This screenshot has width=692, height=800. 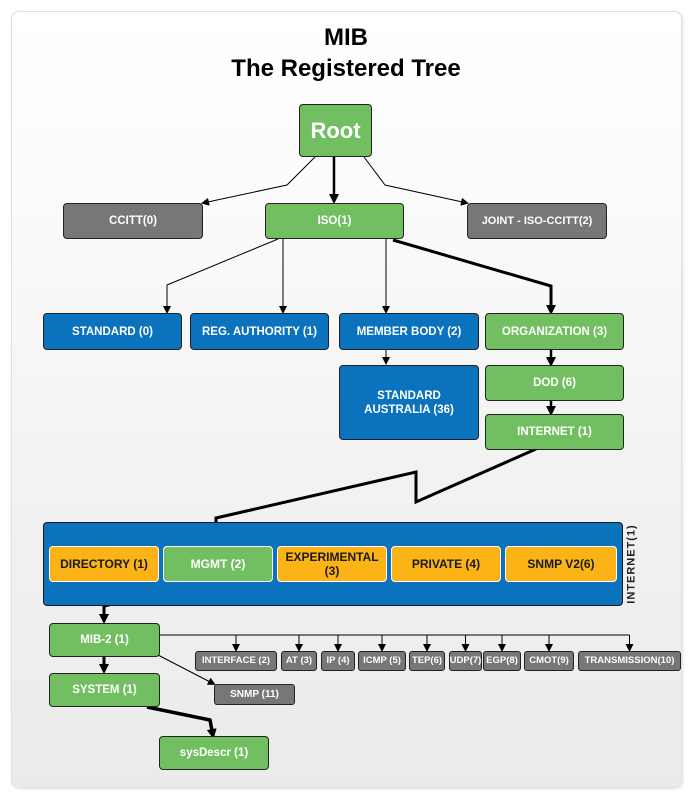 What do you see at coordinates (554, 432) in the screenshot?
I see `node-internet: INTERNET (1)` at bounding box center [554, 432].